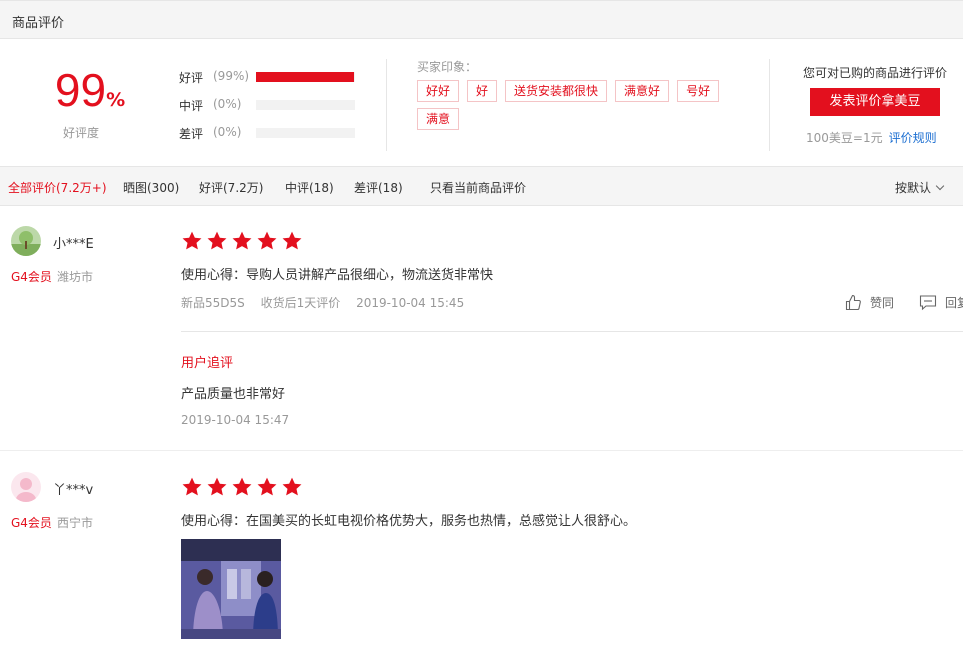  What do you see at coordinates (940, 186) in the screenshot?
I see `chevron-down-icon` at bounding box center [940, 186].